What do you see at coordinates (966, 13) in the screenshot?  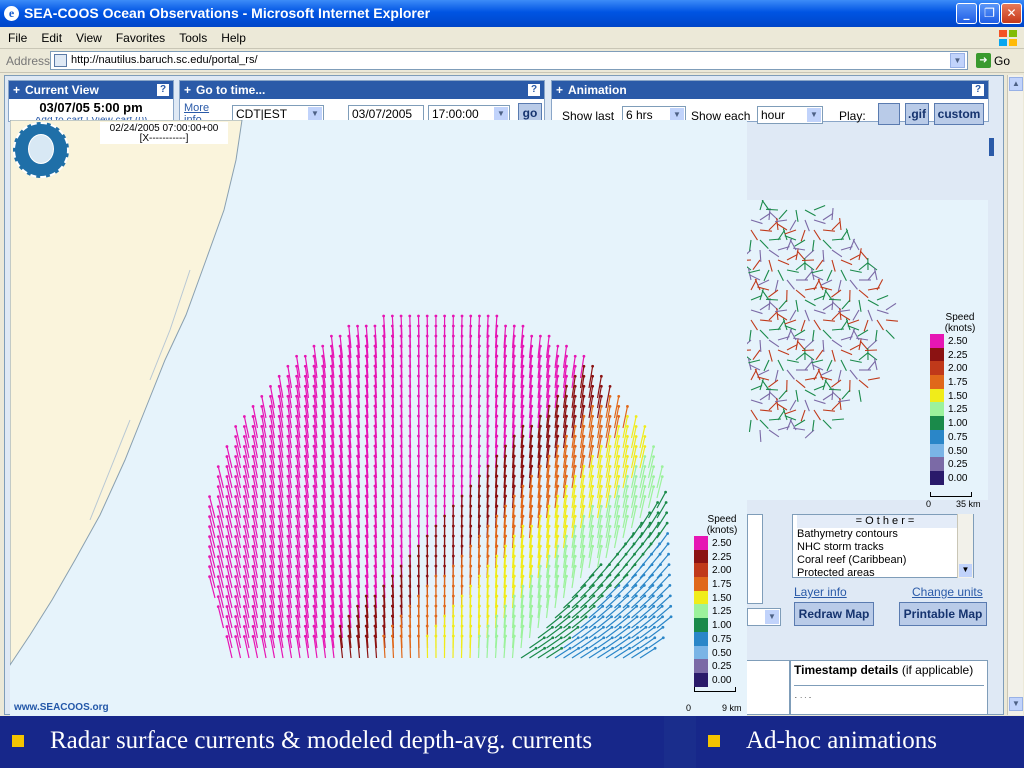 I see `minimize-button: _` at bounding box center [966, 13].